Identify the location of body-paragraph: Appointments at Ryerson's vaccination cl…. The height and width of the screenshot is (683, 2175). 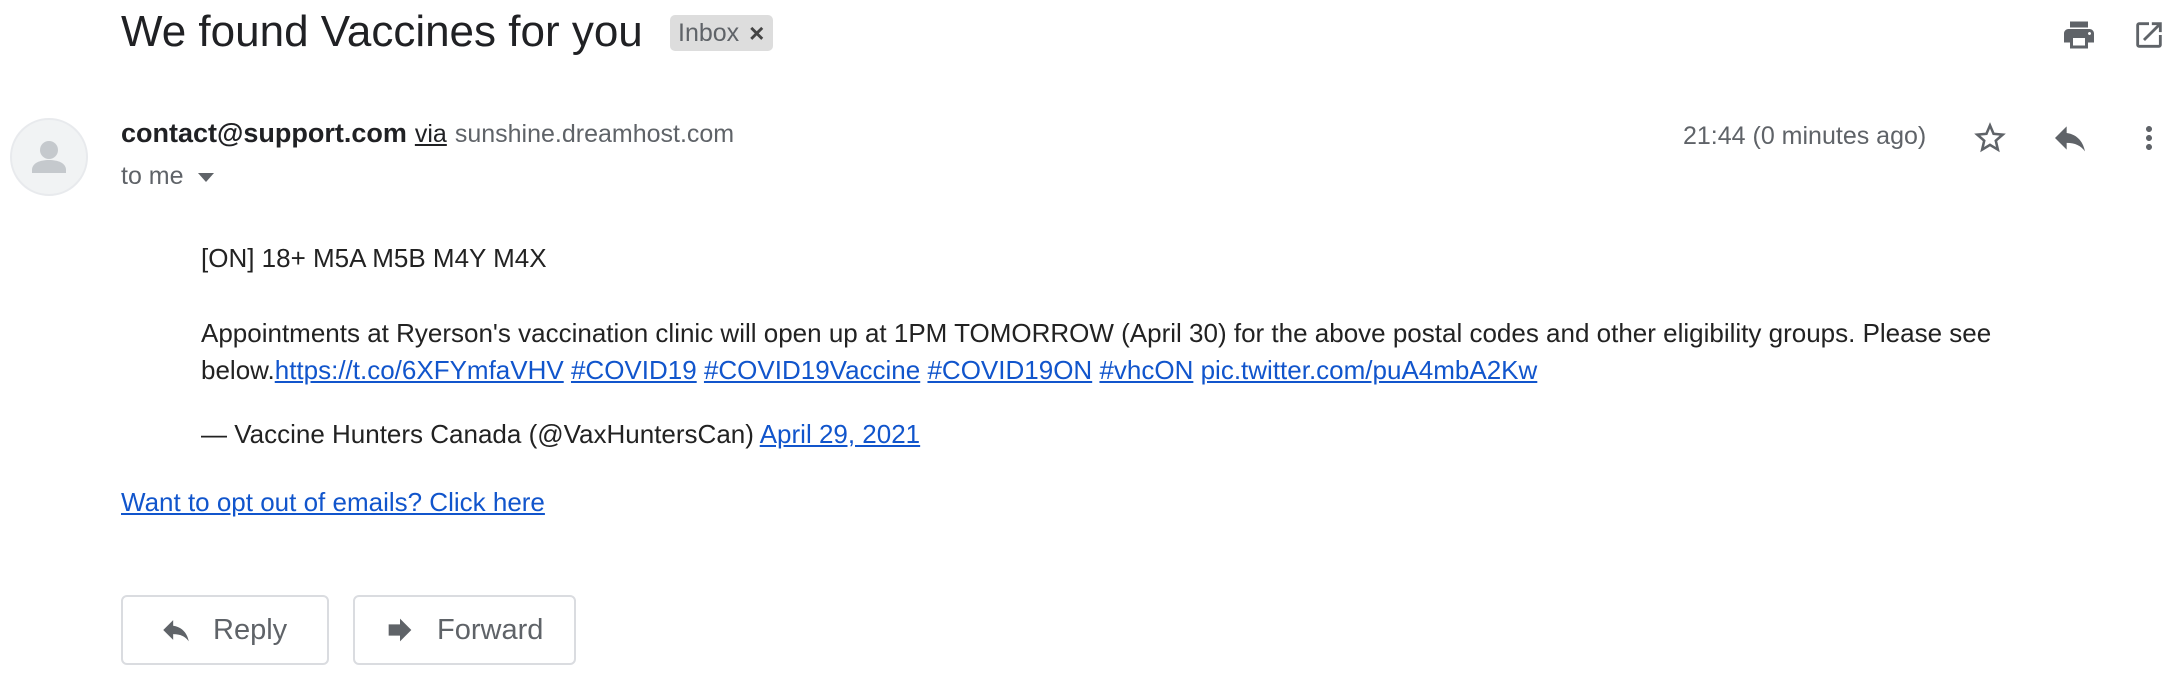
(1151, 352).